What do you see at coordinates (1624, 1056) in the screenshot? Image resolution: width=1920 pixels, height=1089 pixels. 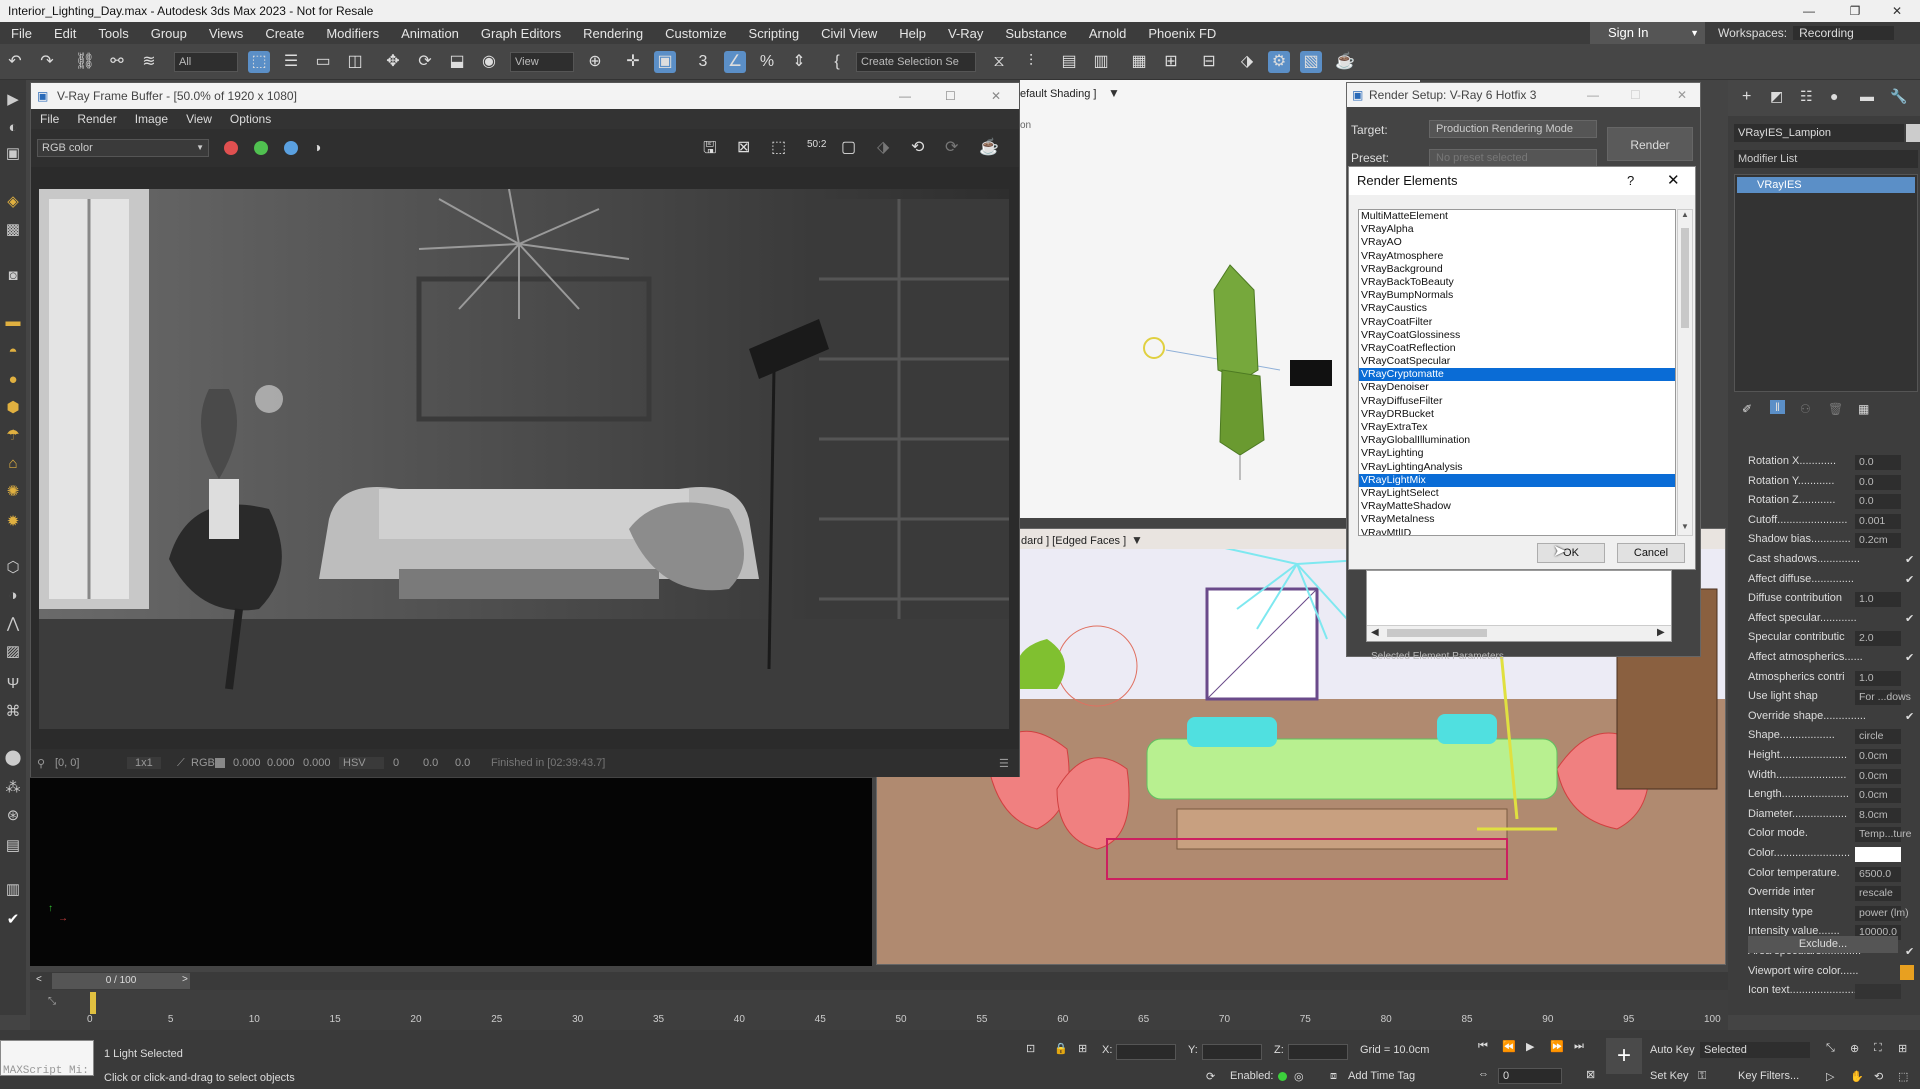 I see `set-key-big-icon: +` at bounding box center [1624, 1056].